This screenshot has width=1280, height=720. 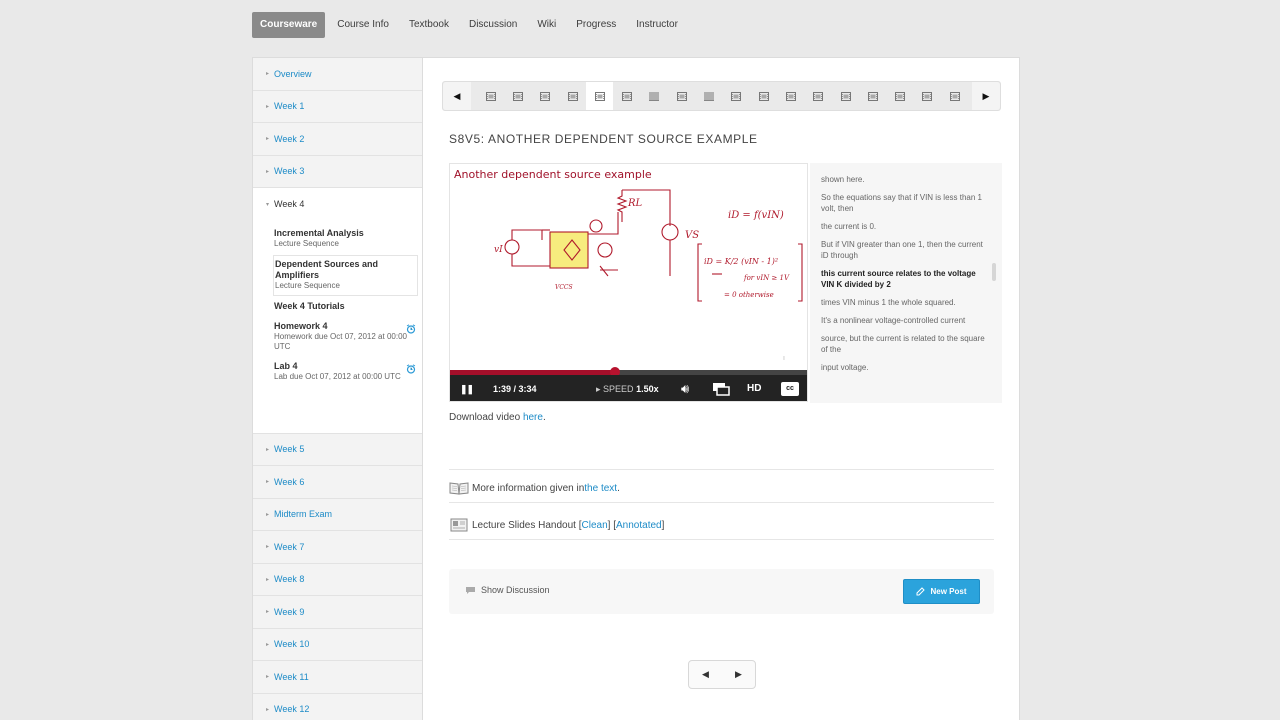 What do you see at coordinates (291, 676) in the screenshot?
I see `chapter-label: Week 11` at bounding box center [291, 676].